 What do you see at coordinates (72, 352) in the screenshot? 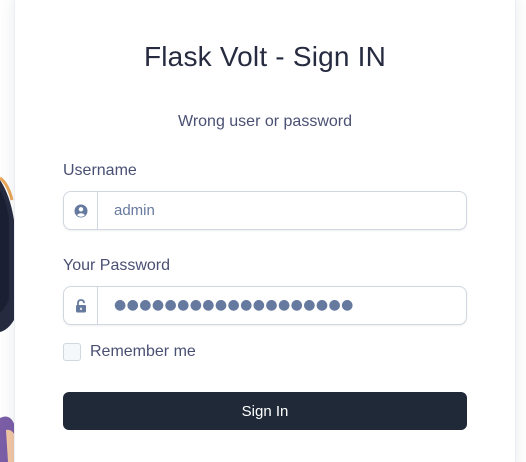
I see `remember-me-checkbox` at bounding box center [72, 352].